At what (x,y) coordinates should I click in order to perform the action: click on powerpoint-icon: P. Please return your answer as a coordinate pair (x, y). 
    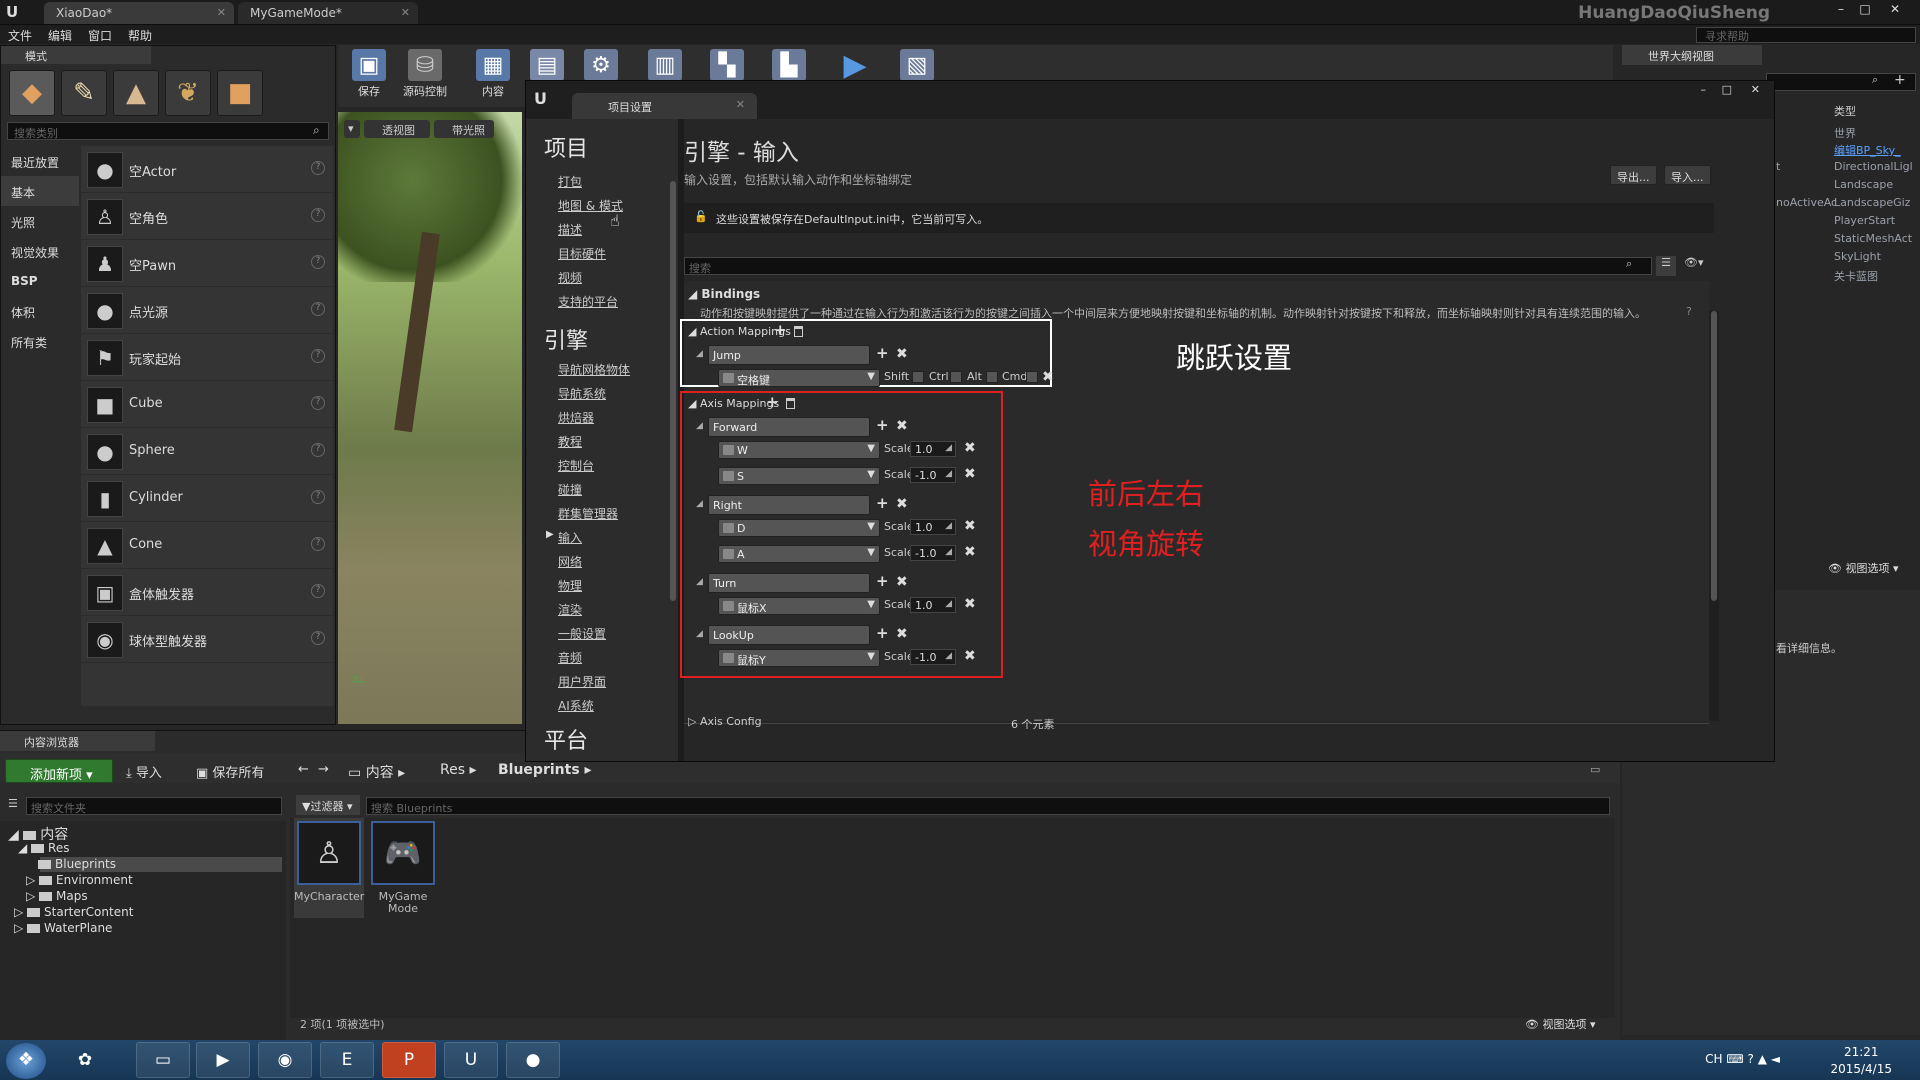
    Looking at the image, I should click on (409, 1060).